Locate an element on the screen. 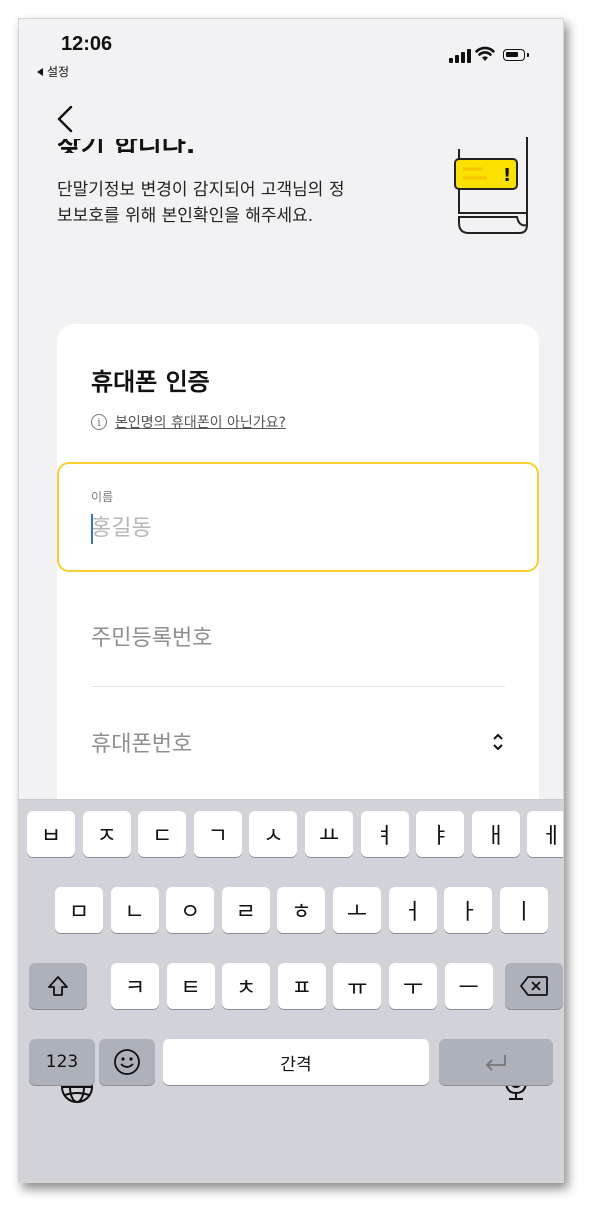 The image size is (592, 1208). not-mine-row: i 본인명의 휴대폰이 아닌가요? is located at coordinates (188, 422).